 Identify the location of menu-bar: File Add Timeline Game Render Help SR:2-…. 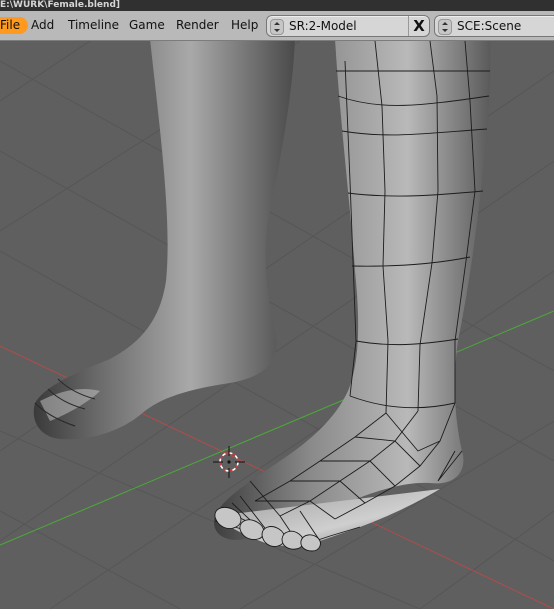
(277, 26).